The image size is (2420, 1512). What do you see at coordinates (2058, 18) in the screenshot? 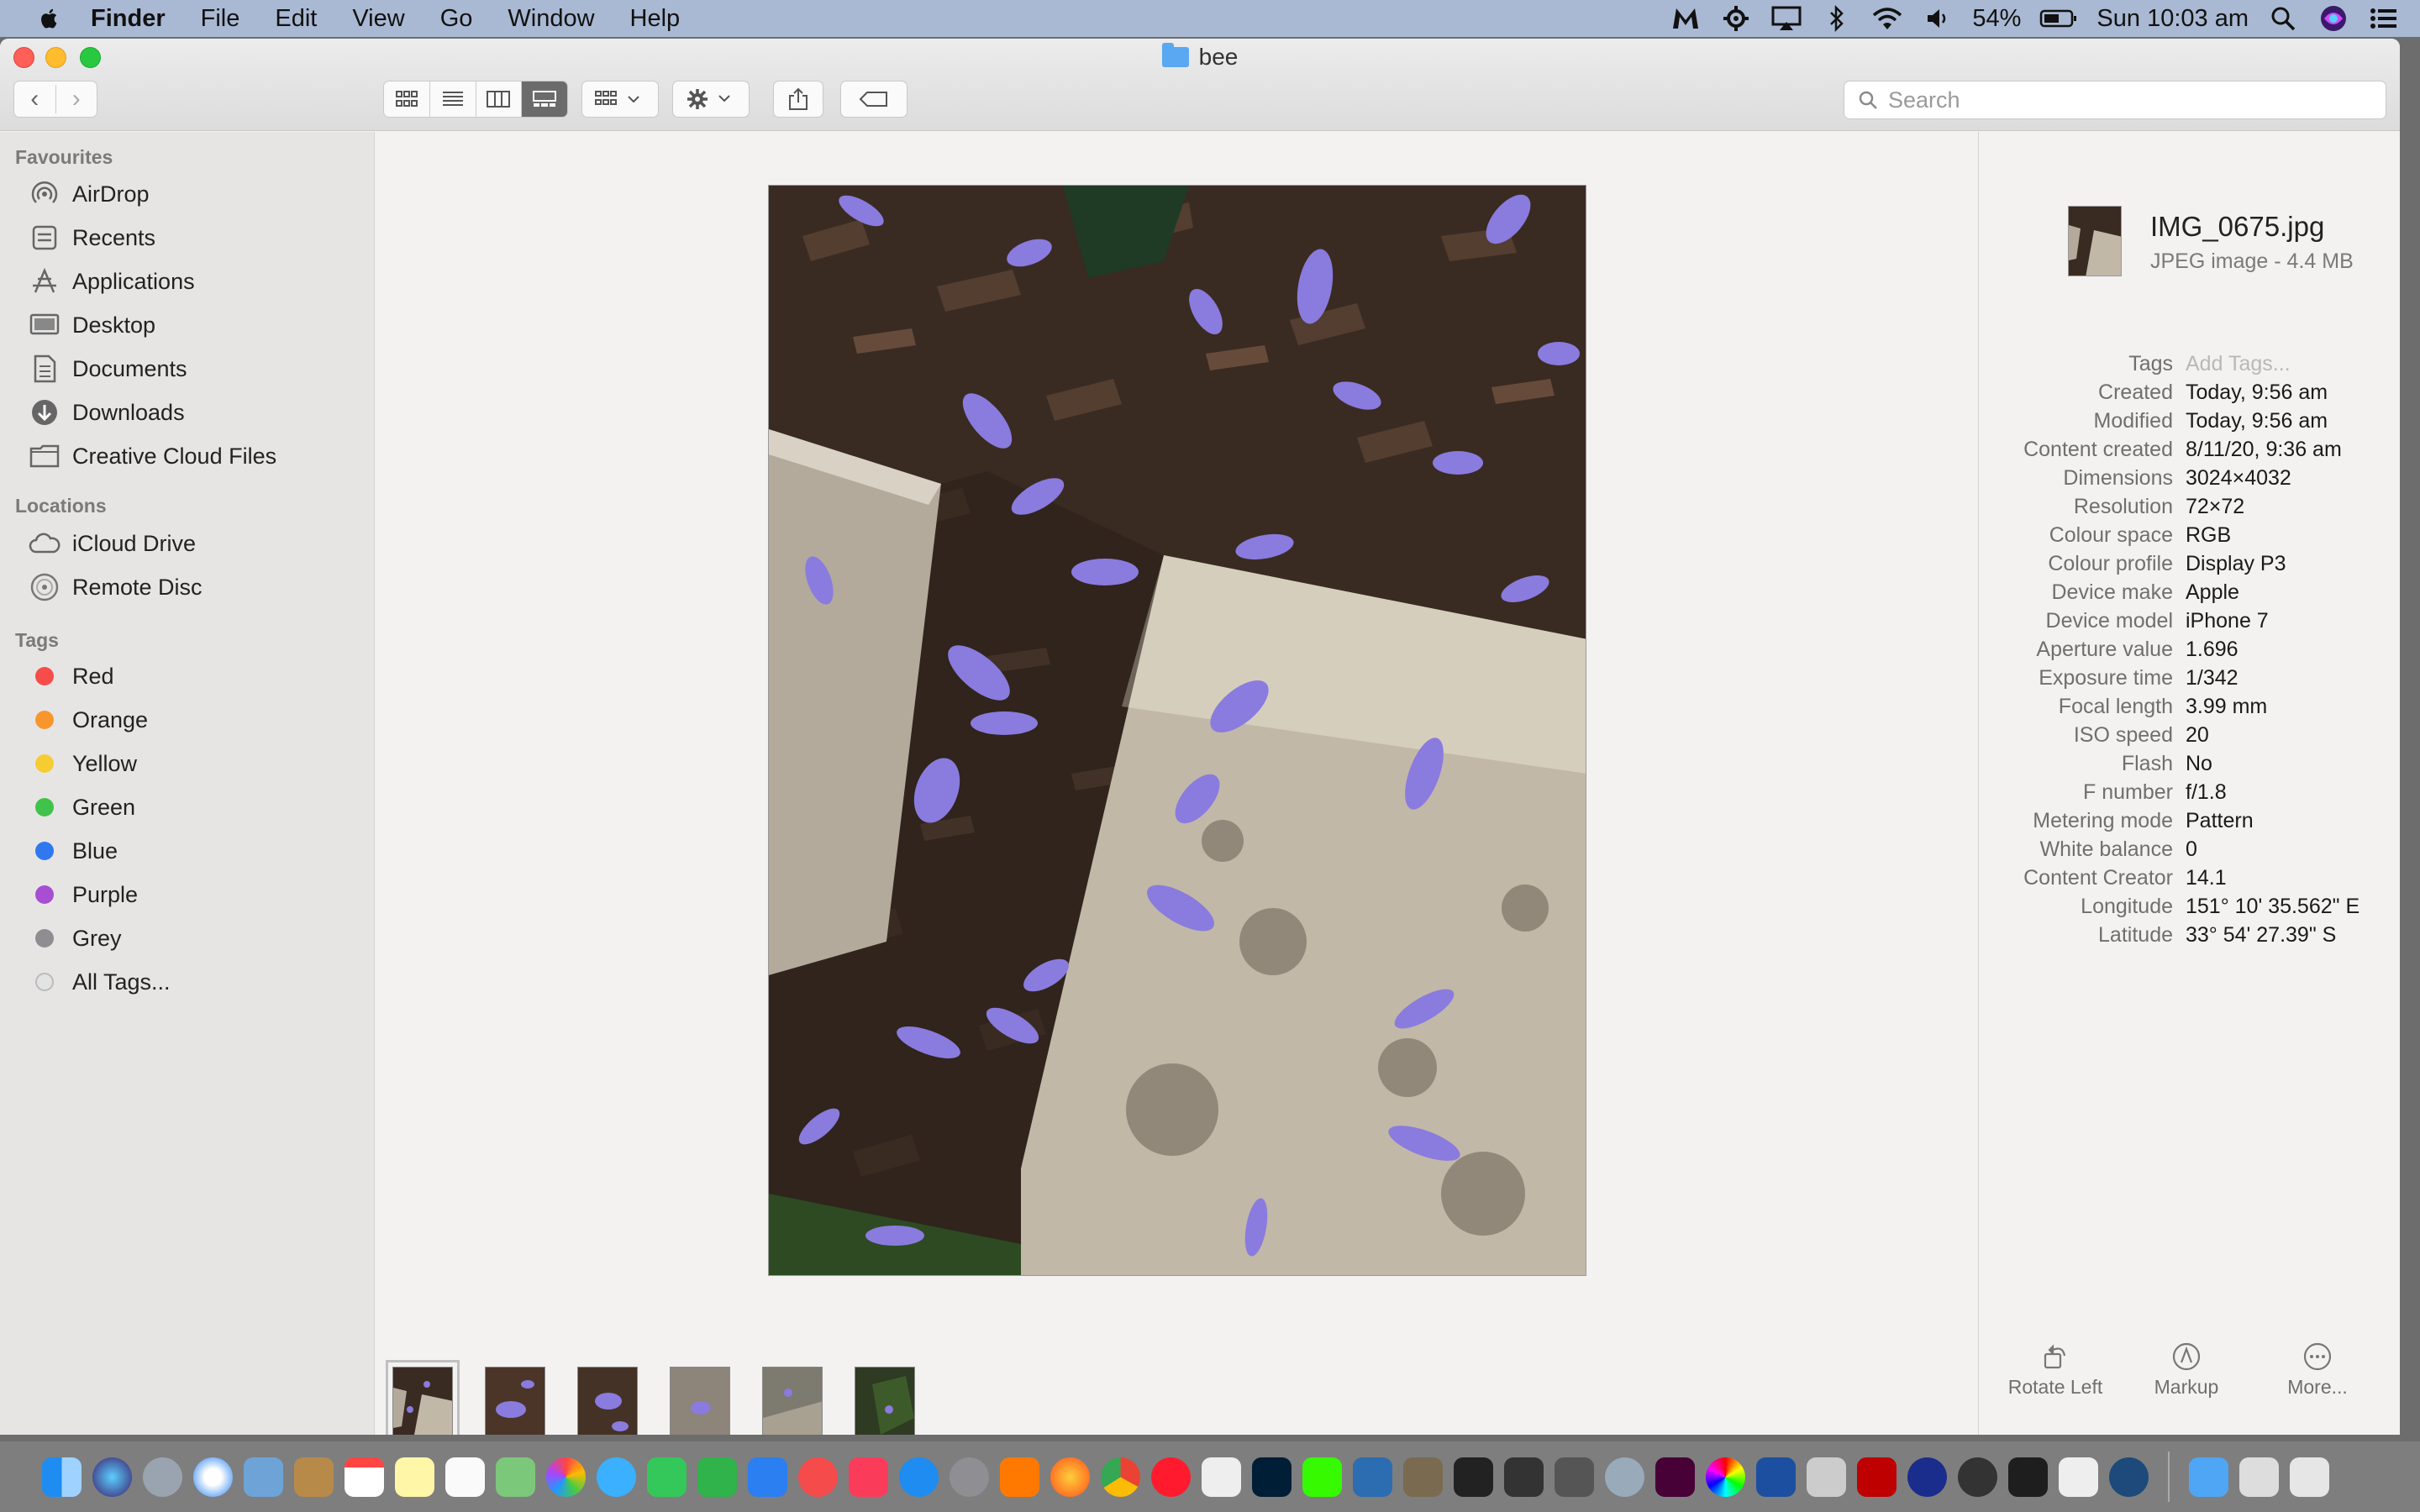
I see `battery-icon` at bounding box center [2058, 18].